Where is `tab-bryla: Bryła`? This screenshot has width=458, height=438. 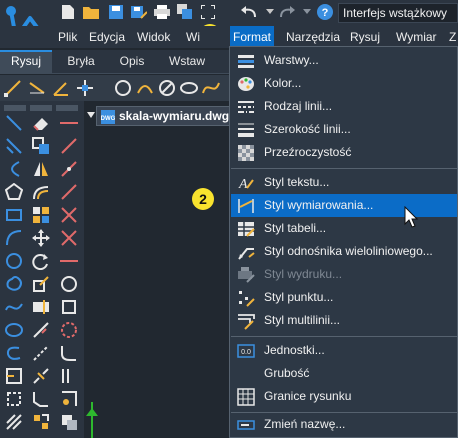 tab-bryla: Bryła is located at coordinates (81, 61).